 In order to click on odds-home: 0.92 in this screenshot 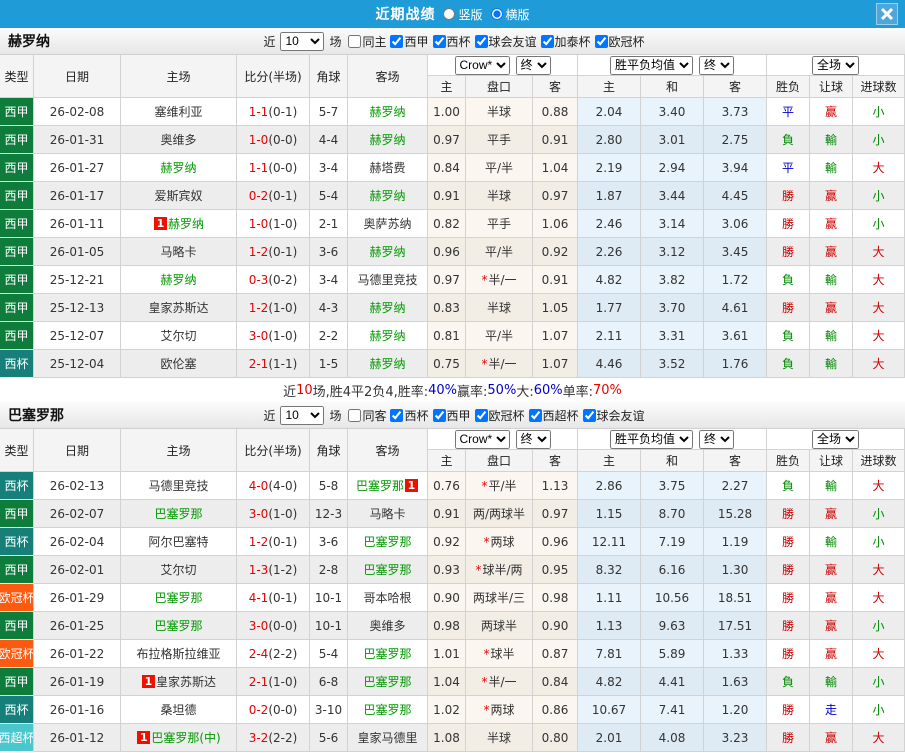, I will do `click(447, 542)`.